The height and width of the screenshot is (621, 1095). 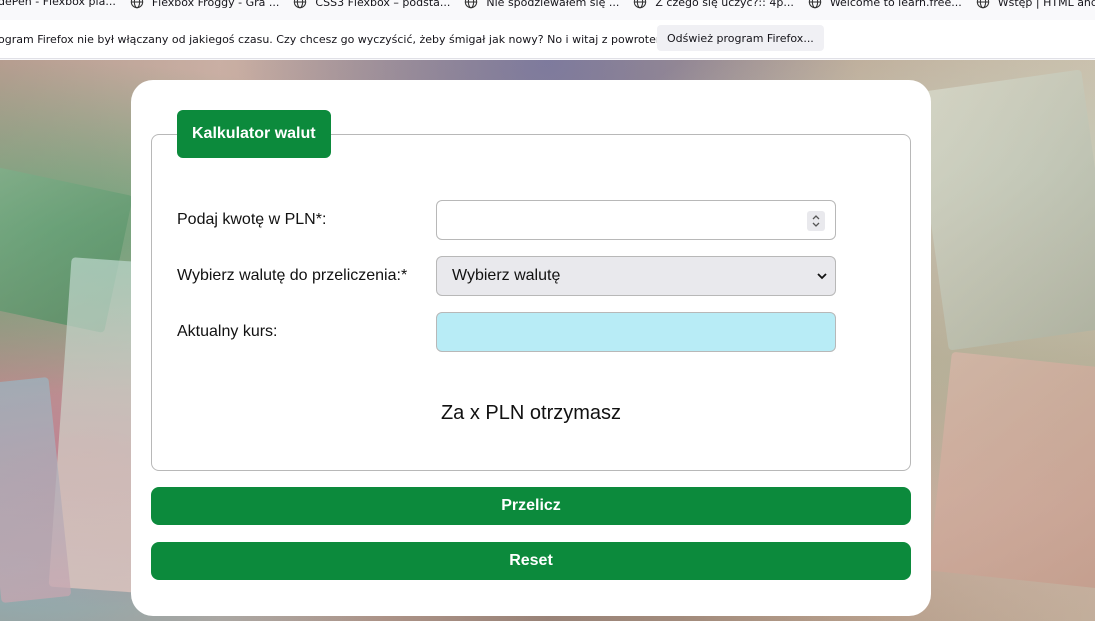 What do you see at coordinates (531, 506) in the screenshot?
I see `convert-button: Przelicz` at bounding box center [531, 506].